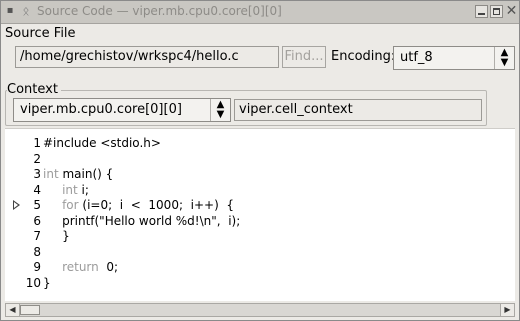 The width and height of the screenshot is (520, 321). Describe the element at coordinates (37, 220) in the screenshot. I see `line-number: 6` at that location.